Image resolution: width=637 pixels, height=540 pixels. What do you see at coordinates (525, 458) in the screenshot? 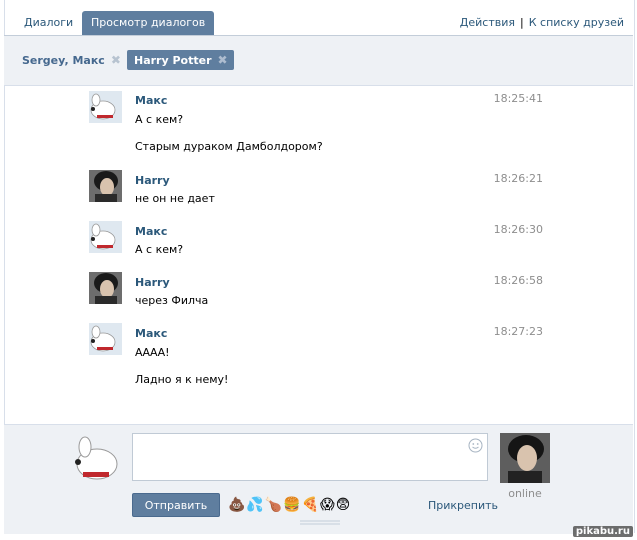
I see `partner-avatar` at bounding box center [525, 458].